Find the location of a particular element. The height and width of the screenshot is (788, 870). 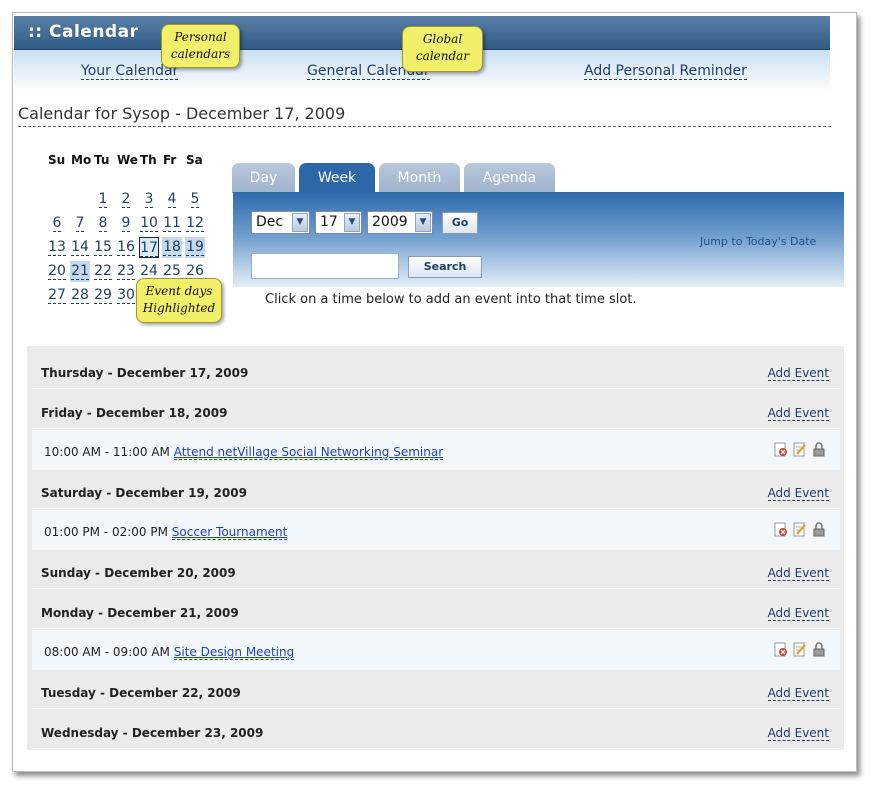

mini-calendar-day: 15 is located at coordinates (103, 247).